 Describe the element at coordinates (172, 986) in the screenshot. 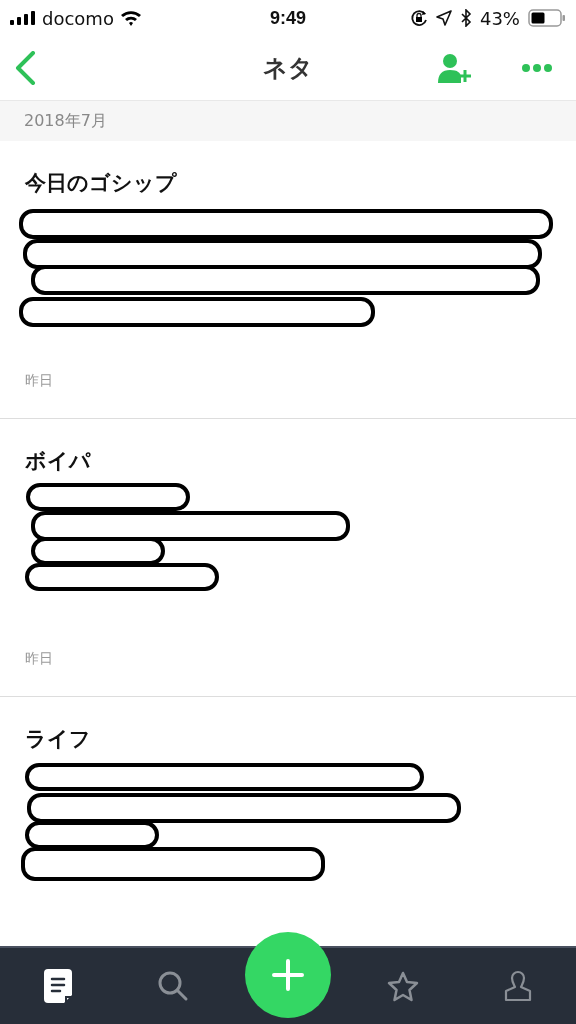

I see `search-icon` at that location.